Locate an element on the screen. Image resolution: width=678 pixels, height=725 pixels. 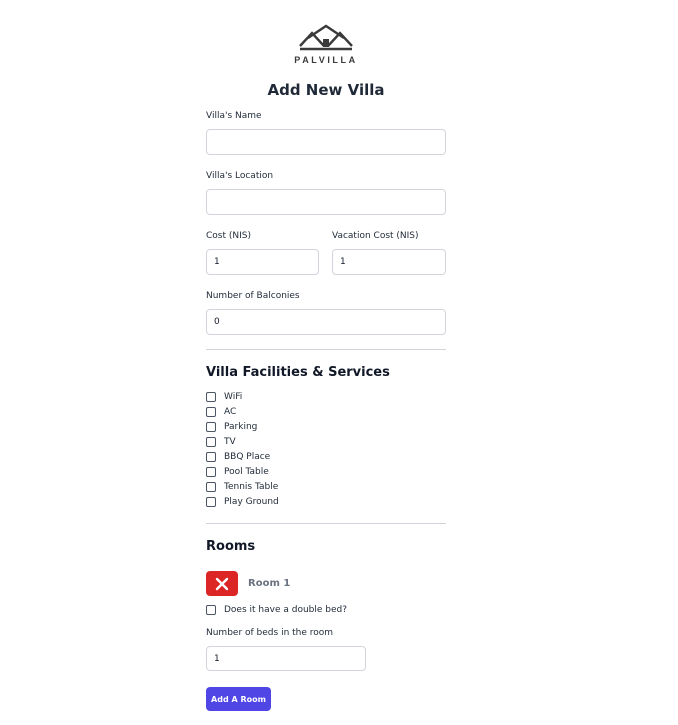
facility-label: WiFi is located at coordinates (233, 397).